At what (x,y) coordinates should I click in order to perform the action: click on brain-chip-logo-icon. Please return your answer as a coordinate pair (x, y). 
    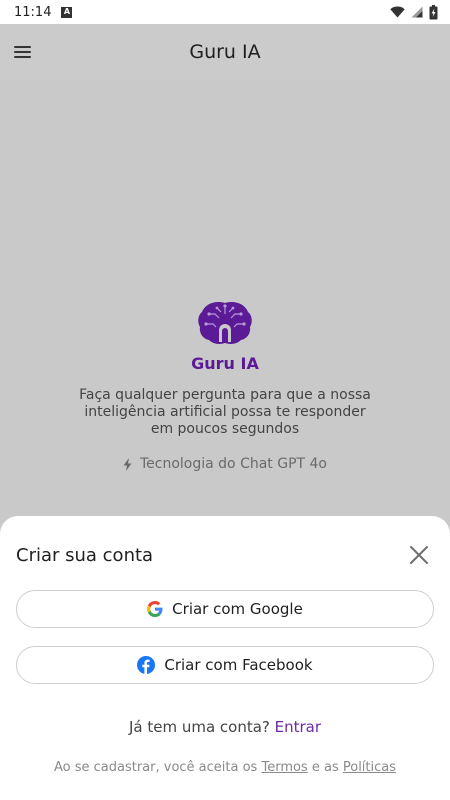
    Looking at the image, I should click on (225, 323).